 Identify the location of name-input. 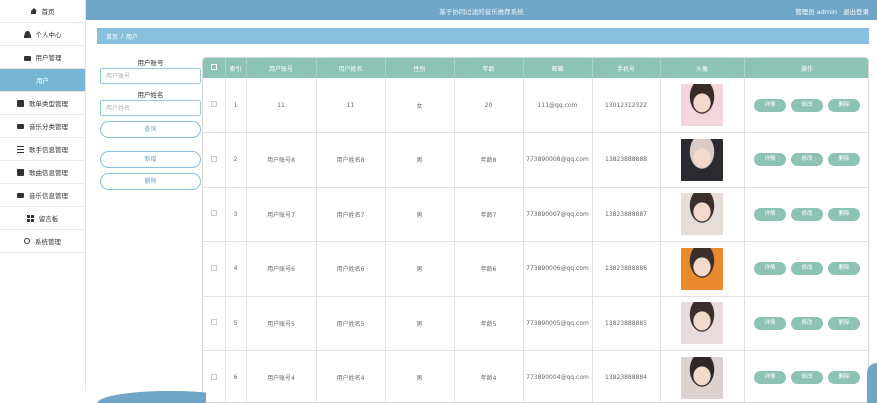
(150, 108).